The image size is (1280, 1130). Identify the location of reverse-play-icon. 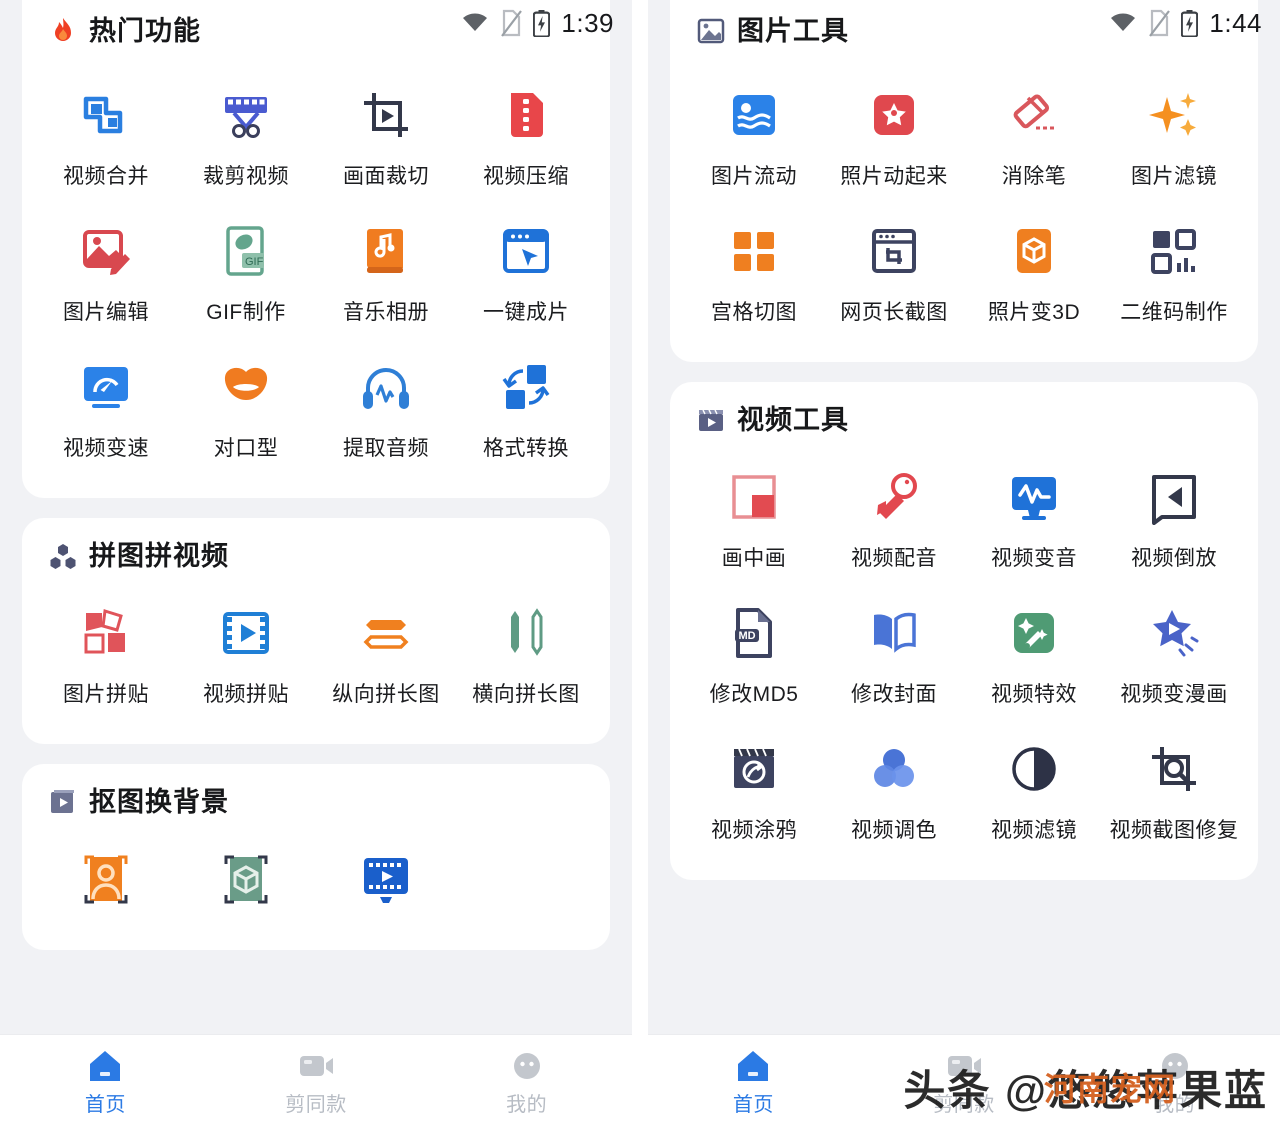
(1174, 497).